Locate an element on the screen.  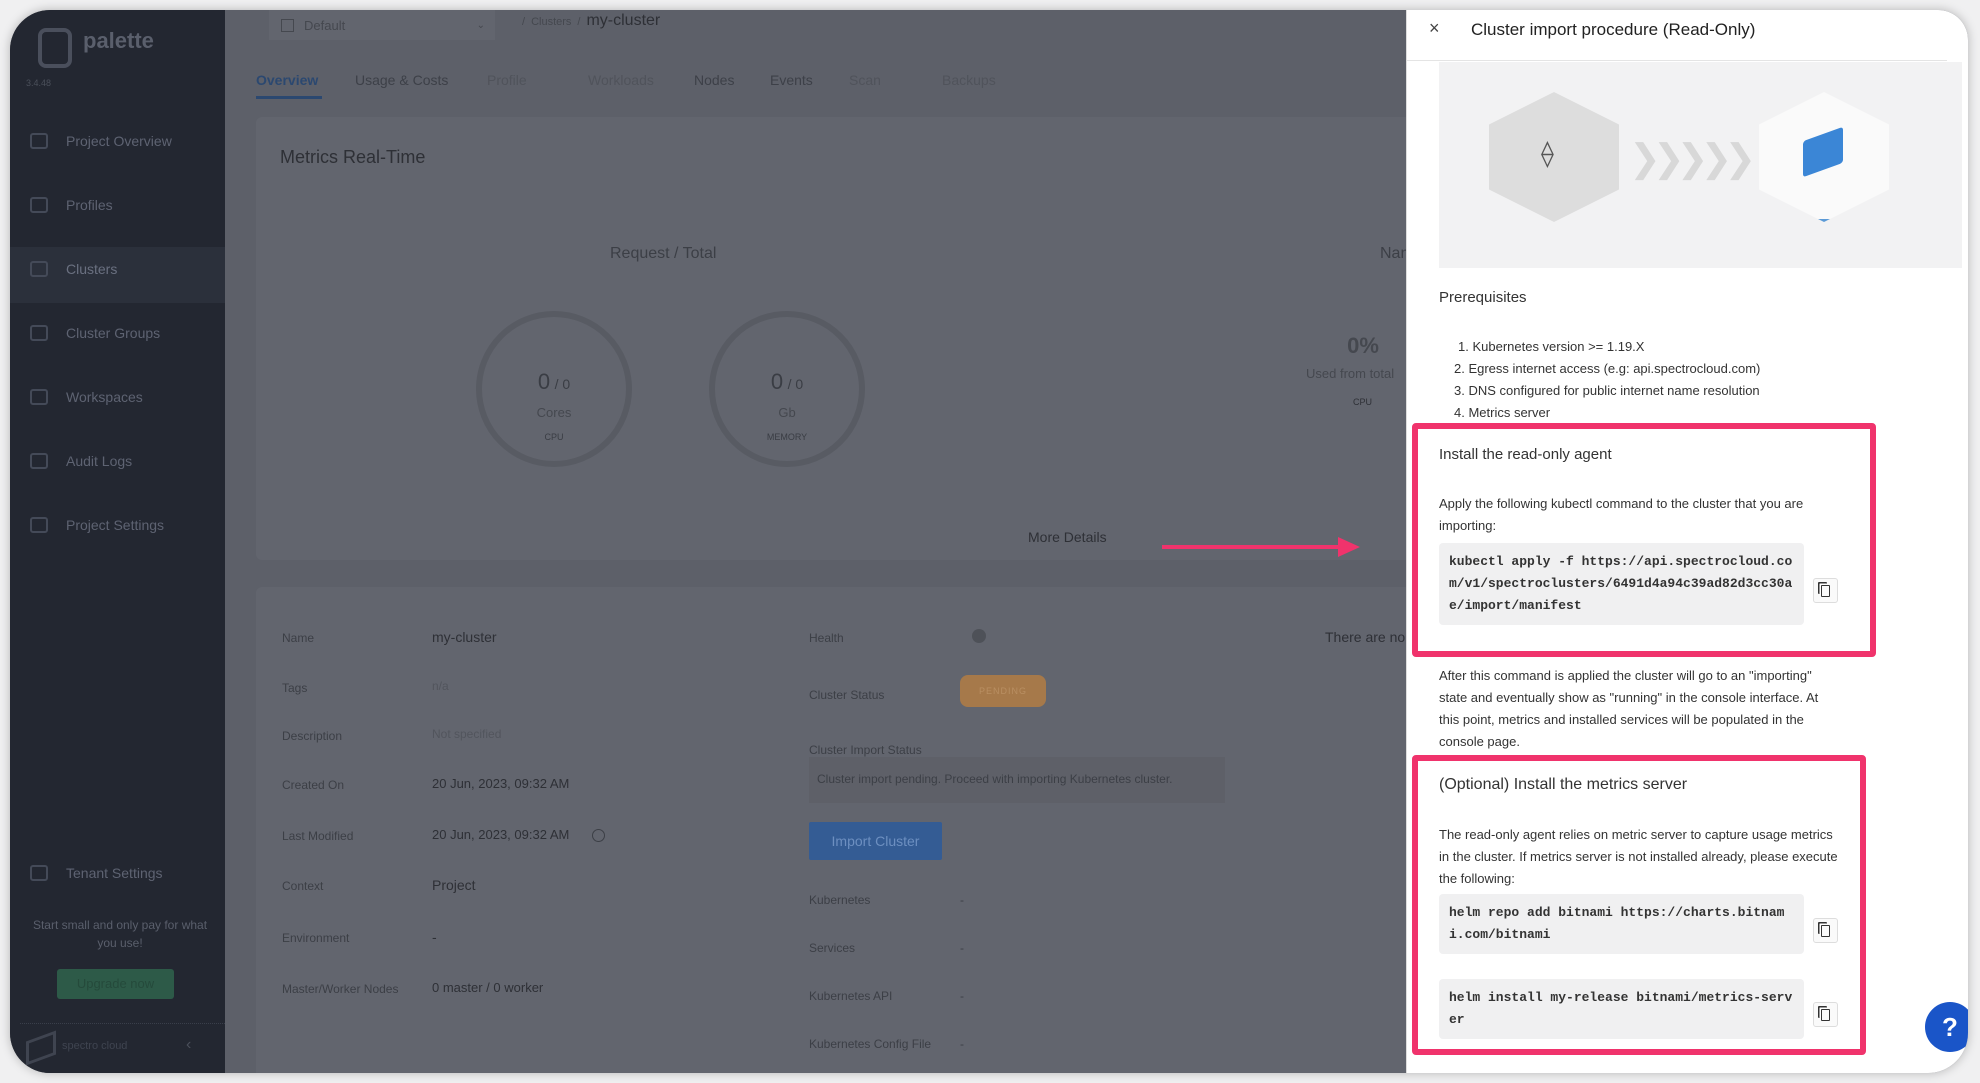
tab-profile: Profile is located at coordinates (507, 80).